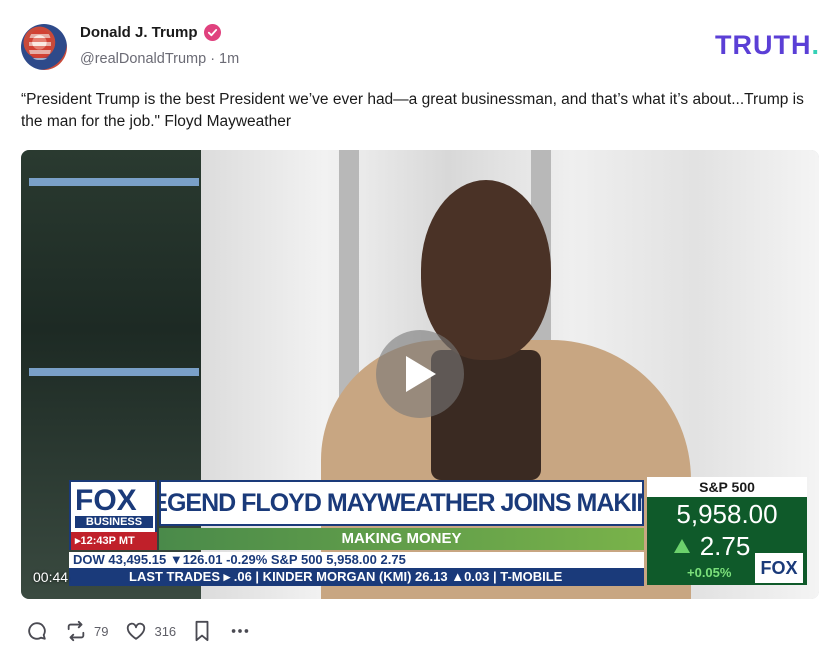  What do you see at coordinates (150, 631) in the screenshot?
I see `like-button: 316` at bounding box center [150, 631].